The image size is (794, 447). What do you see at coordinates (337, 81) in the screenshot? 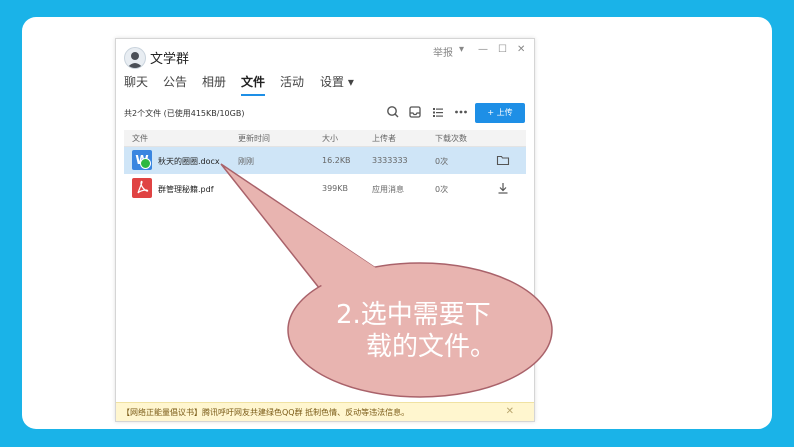
I see `tab-settings: 设置 ▾` at bounding box center [337, 81].